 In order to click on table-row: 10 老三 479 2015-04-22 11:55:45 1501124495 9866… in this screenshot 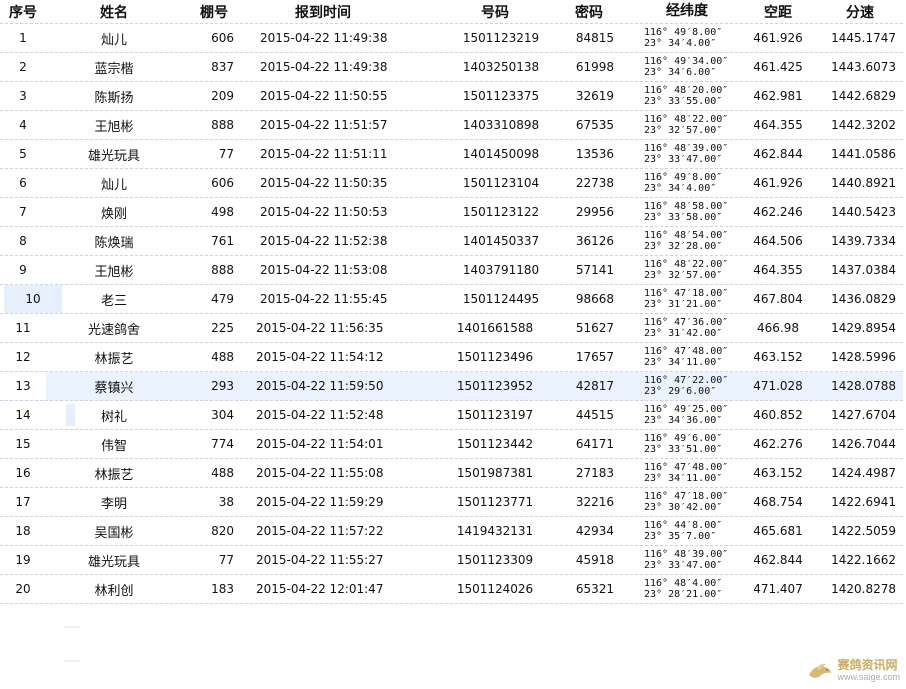, I will do `click(451, 299)`.